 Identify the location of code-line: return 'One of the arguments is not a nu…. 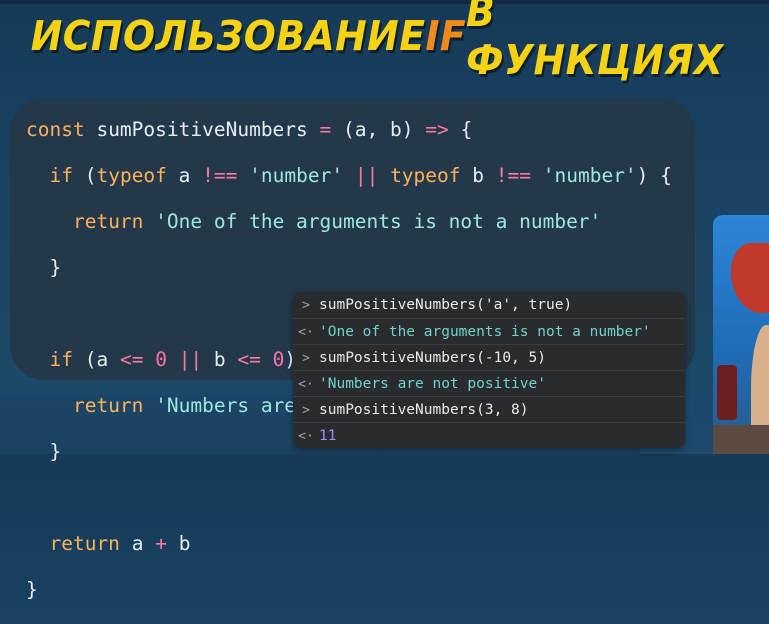
(337, 221).